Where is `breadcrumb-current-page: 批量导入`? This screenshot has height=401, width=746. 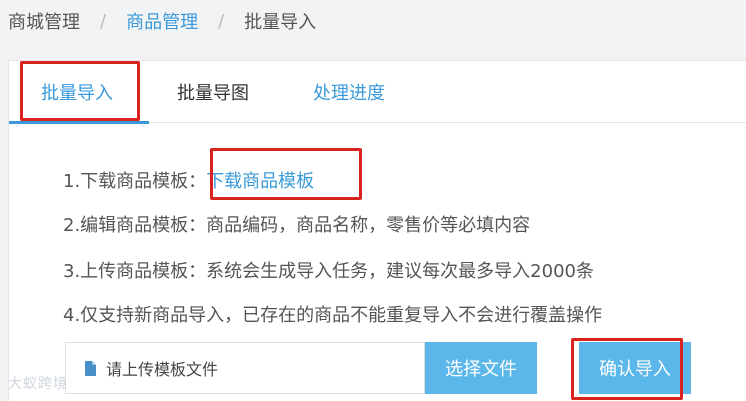 breadcrumb-current-page: 批量导入 is located at coordinates (280, 22).